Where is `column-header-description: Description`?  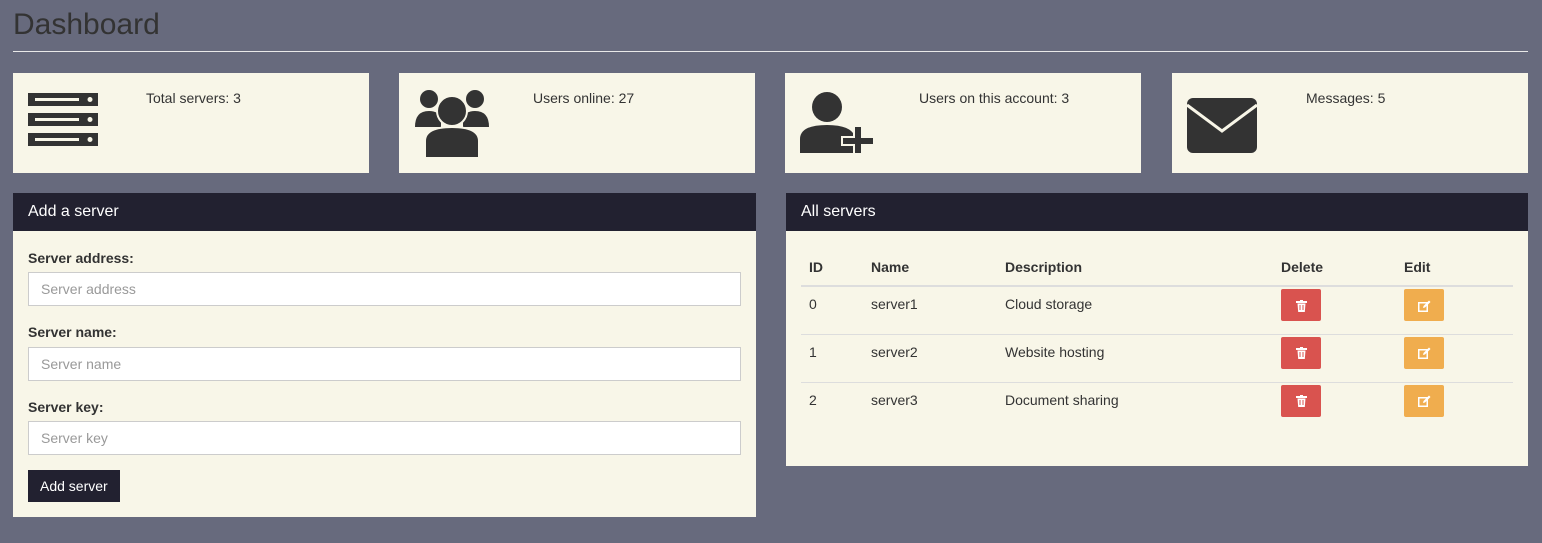
column-header-description: Description is located at coordinates (1135, 267).